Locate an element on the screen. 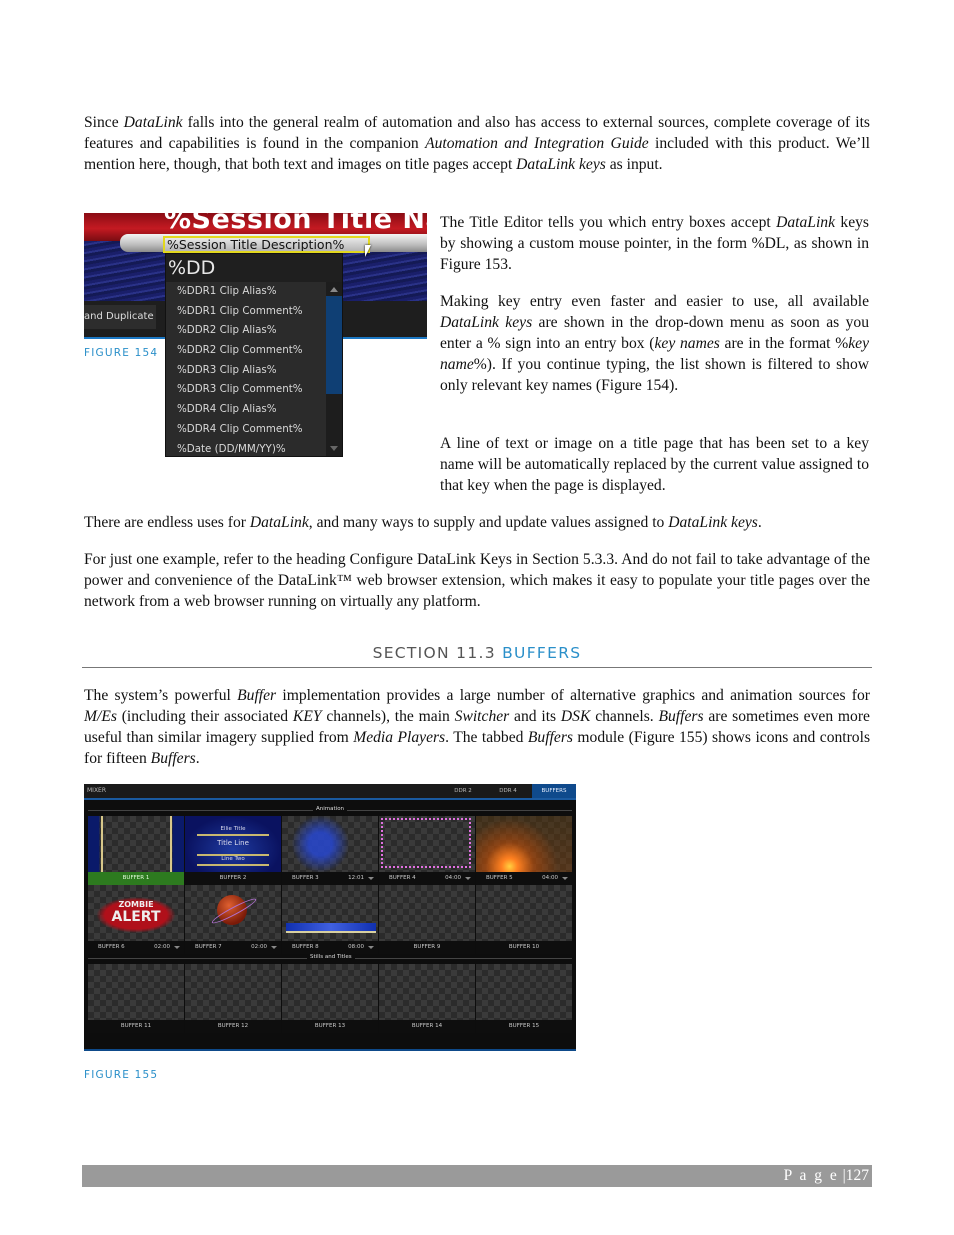  buffer-label-bar: BUFFER 5 04:00 is located at coordinates (524, 878).